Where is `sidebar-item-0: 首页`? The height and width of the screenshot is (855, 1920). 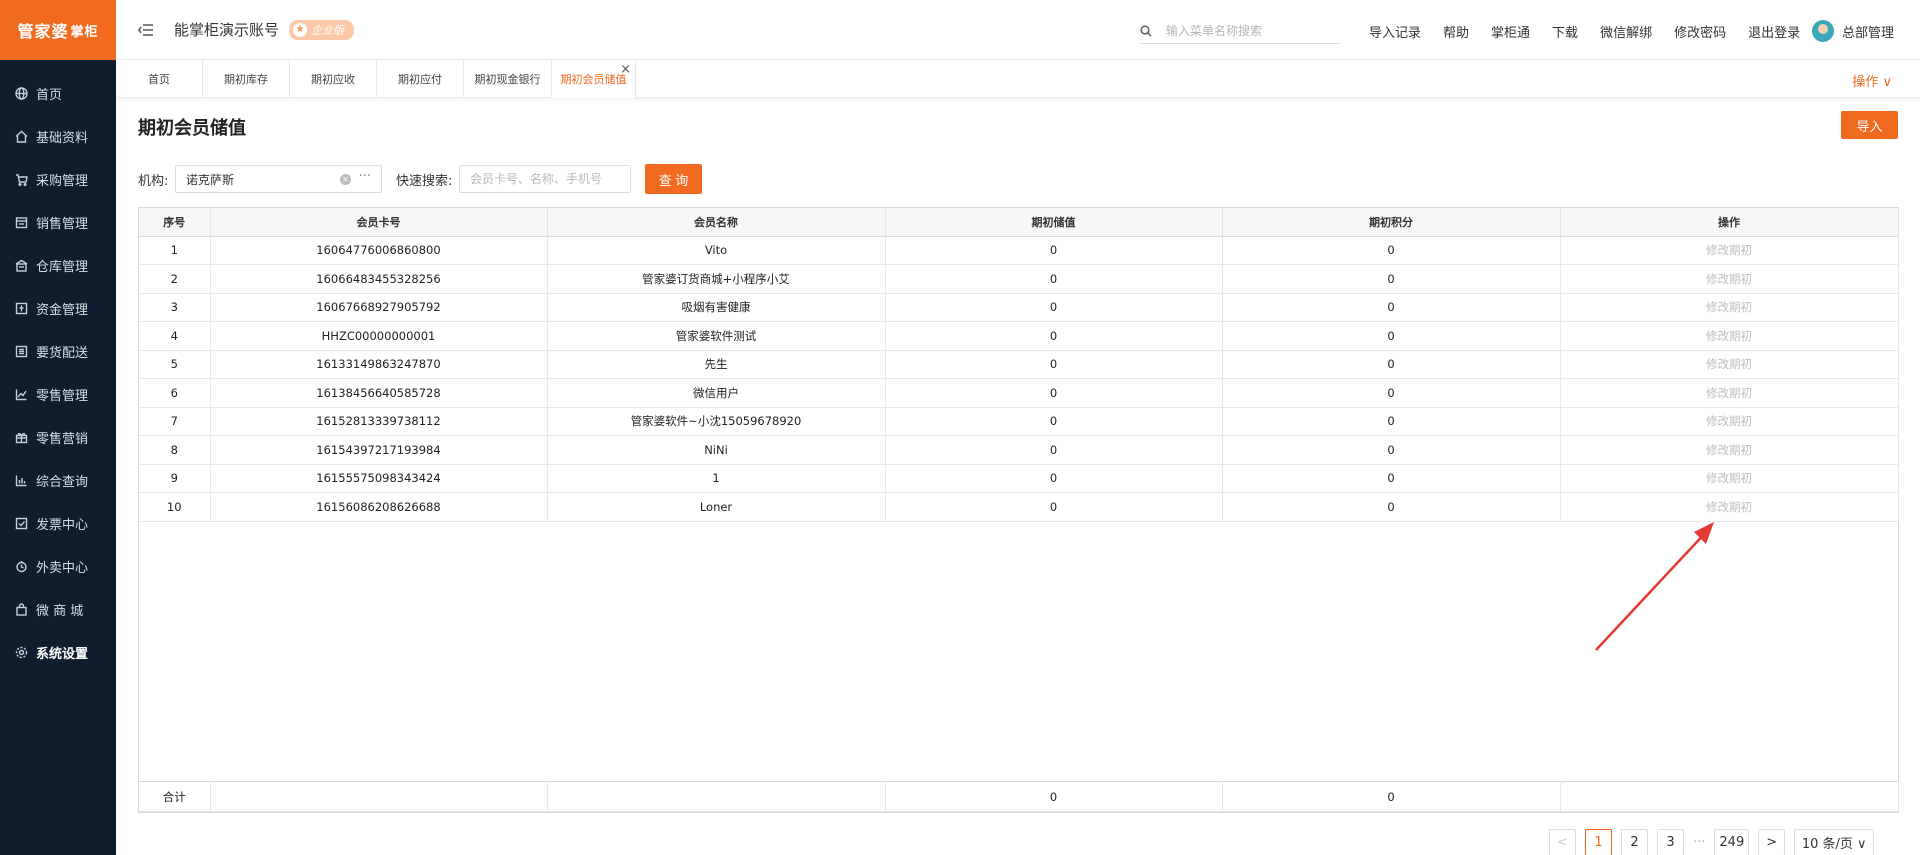
sidebar-item-0: 首页 is located at coordinates (58, 93).